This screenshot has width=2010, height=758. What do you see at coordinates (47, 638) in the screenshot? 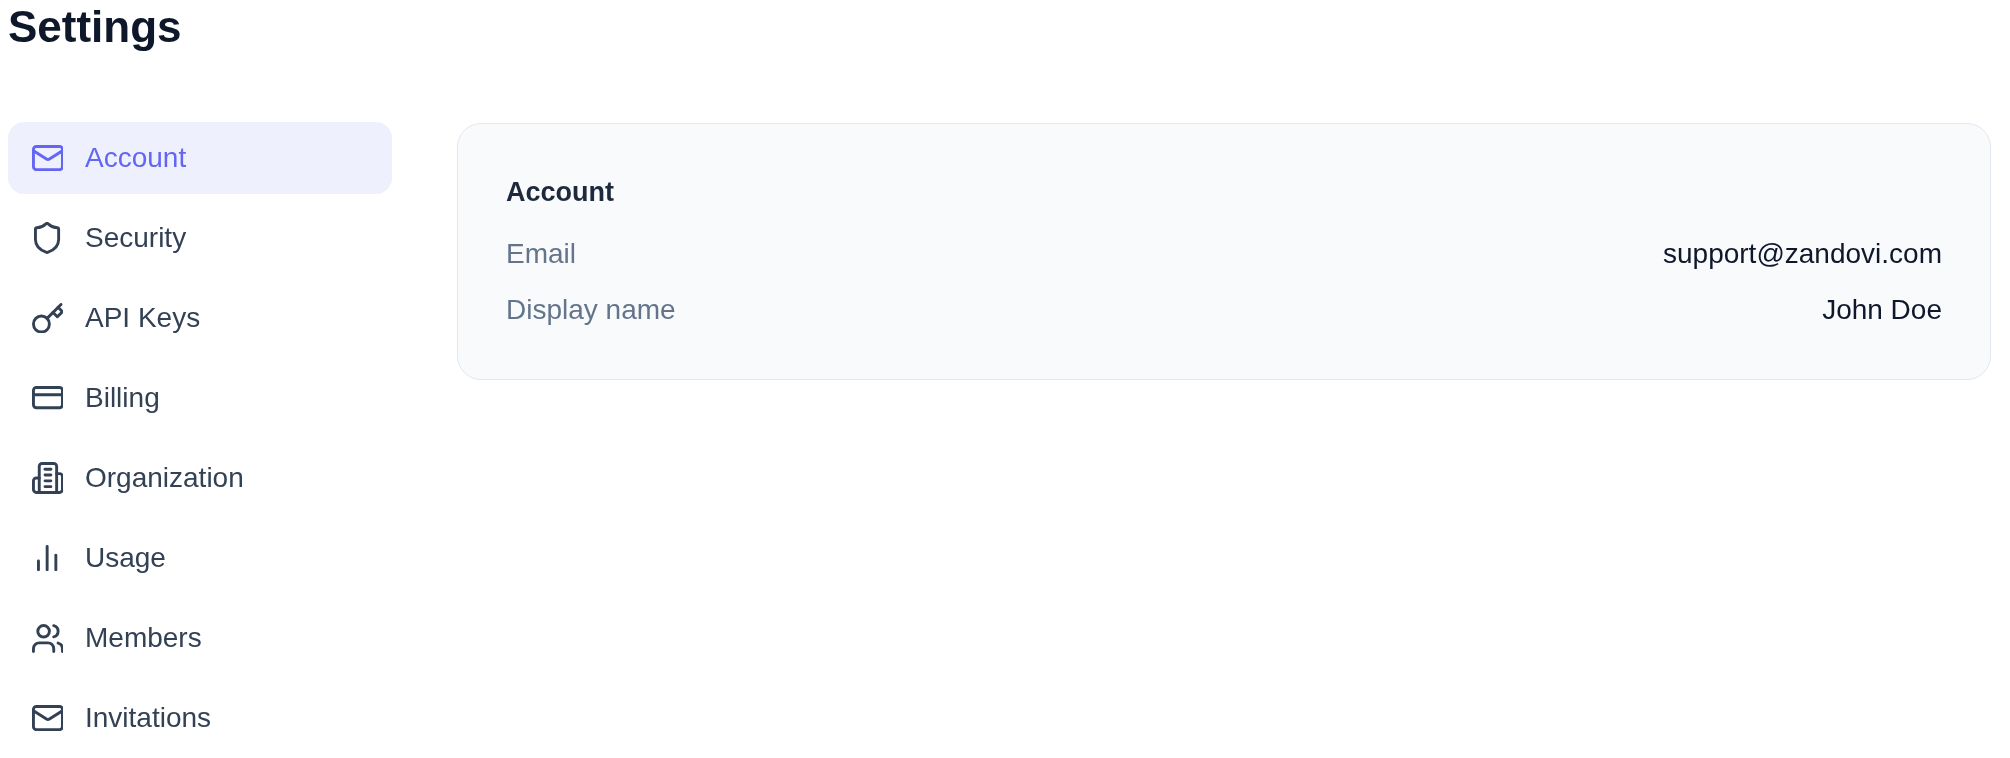
I see `users-icon` at bounding box center [47, 638].